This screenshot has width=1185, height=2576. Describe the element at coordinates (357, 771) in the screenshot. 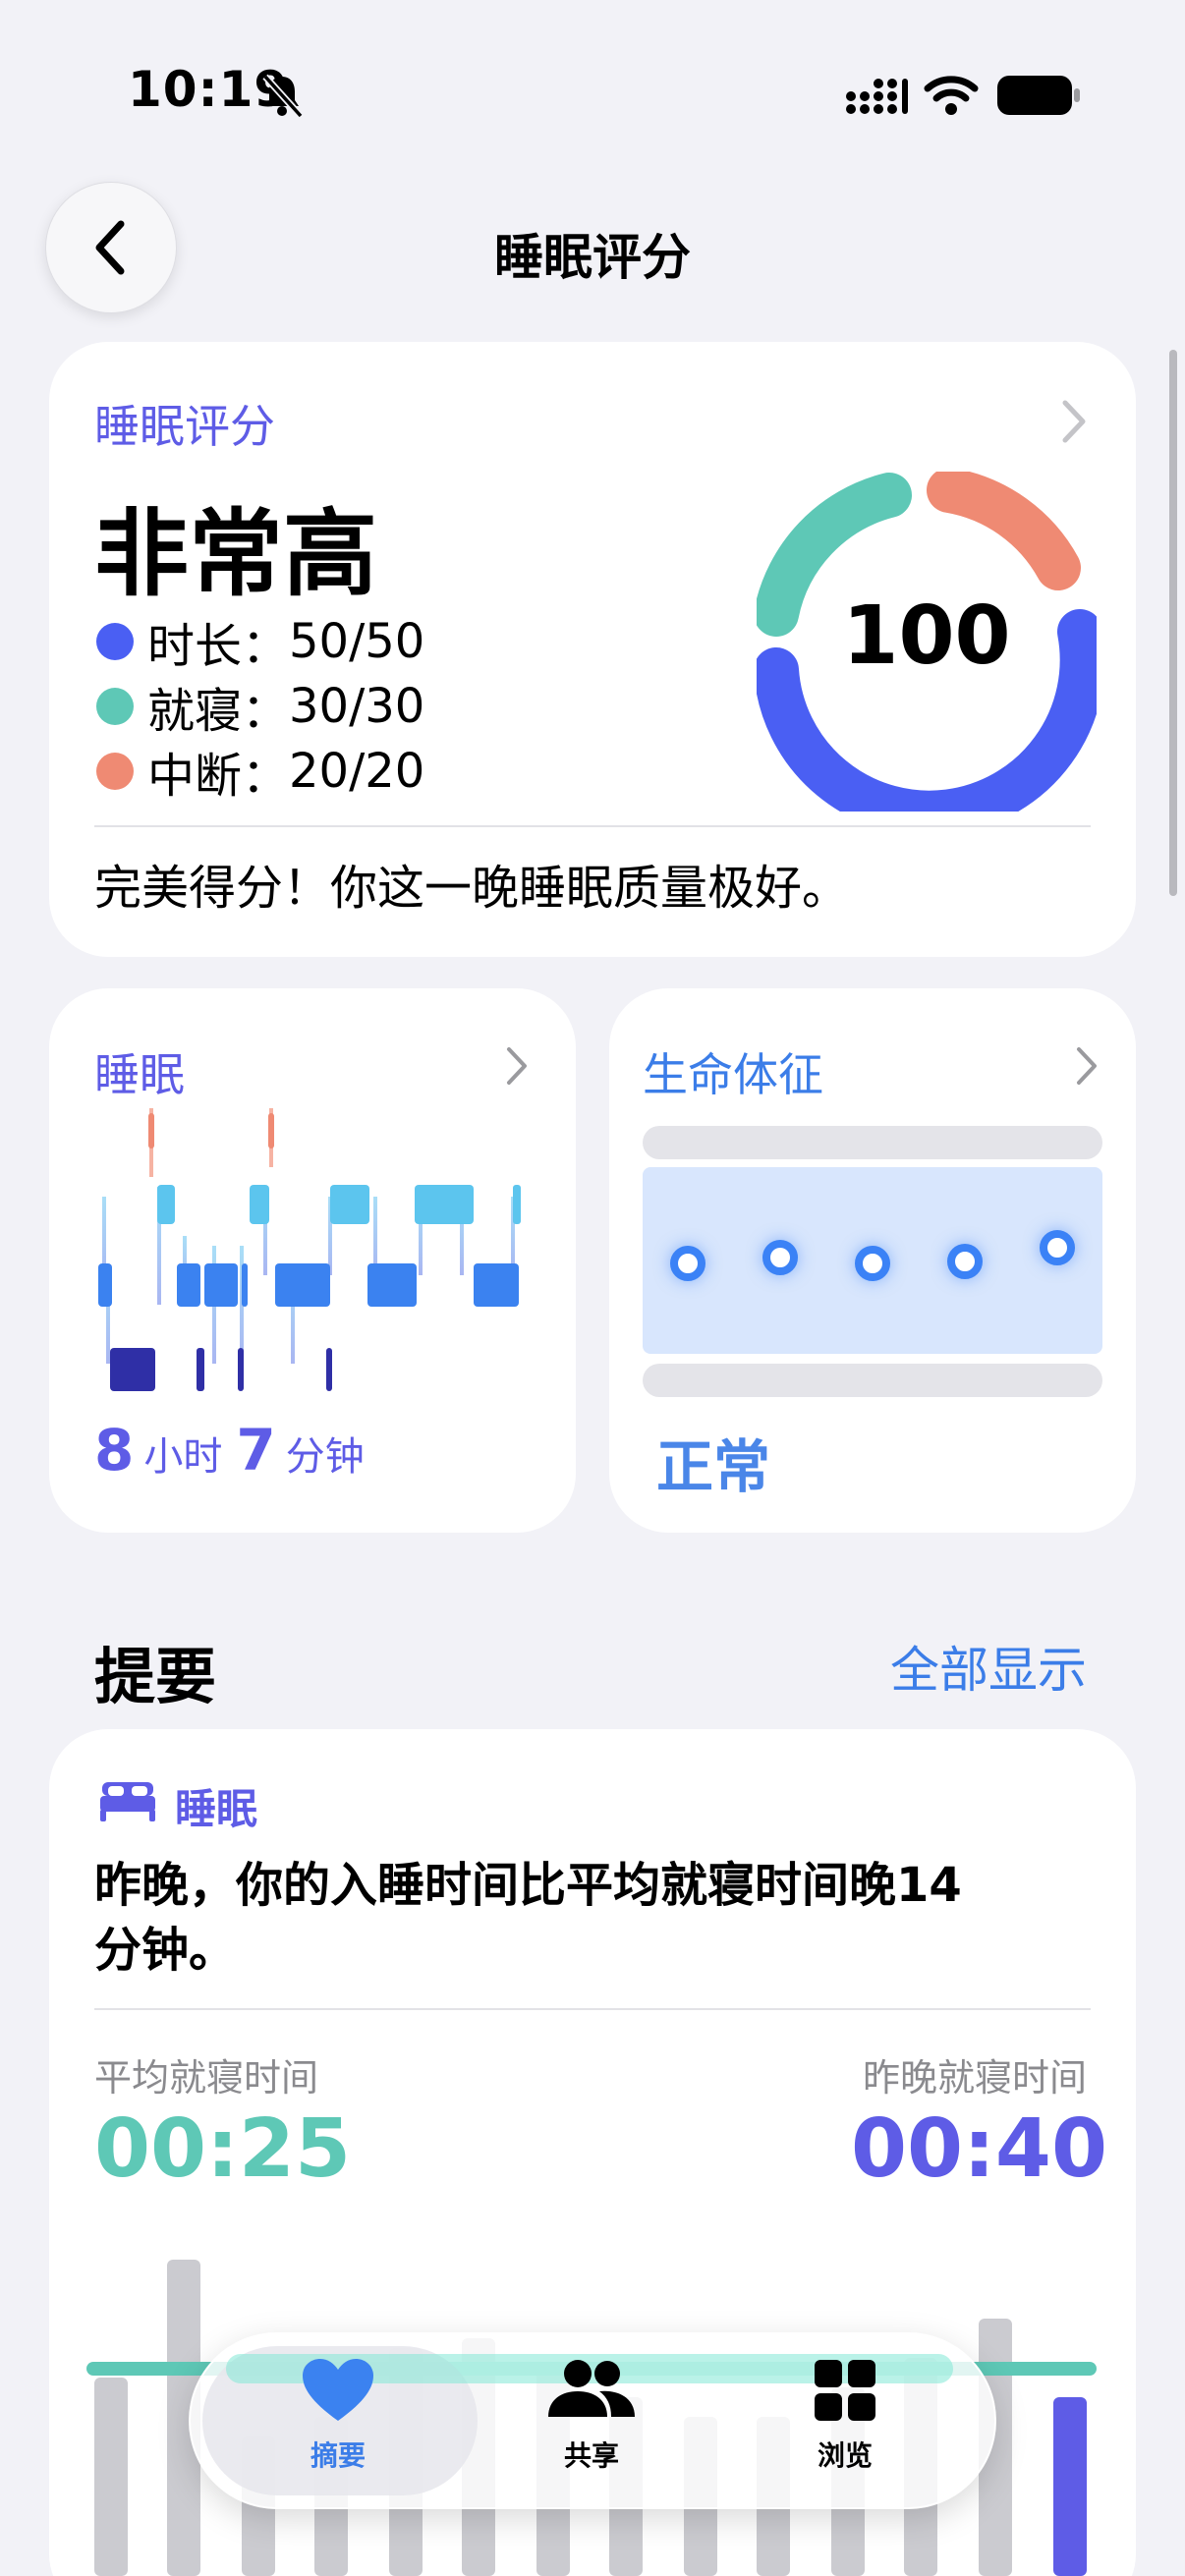

I see `score-item-value: 20/20` at that location.